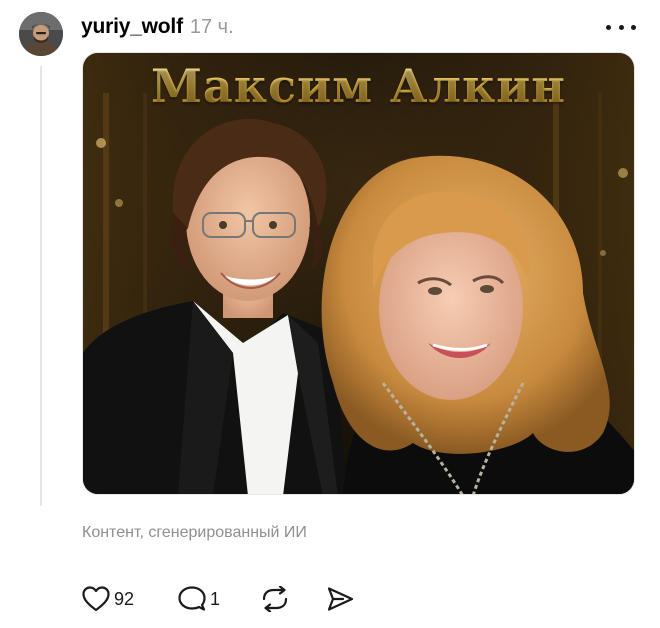  I want to click on share-button, so click(340, 599).